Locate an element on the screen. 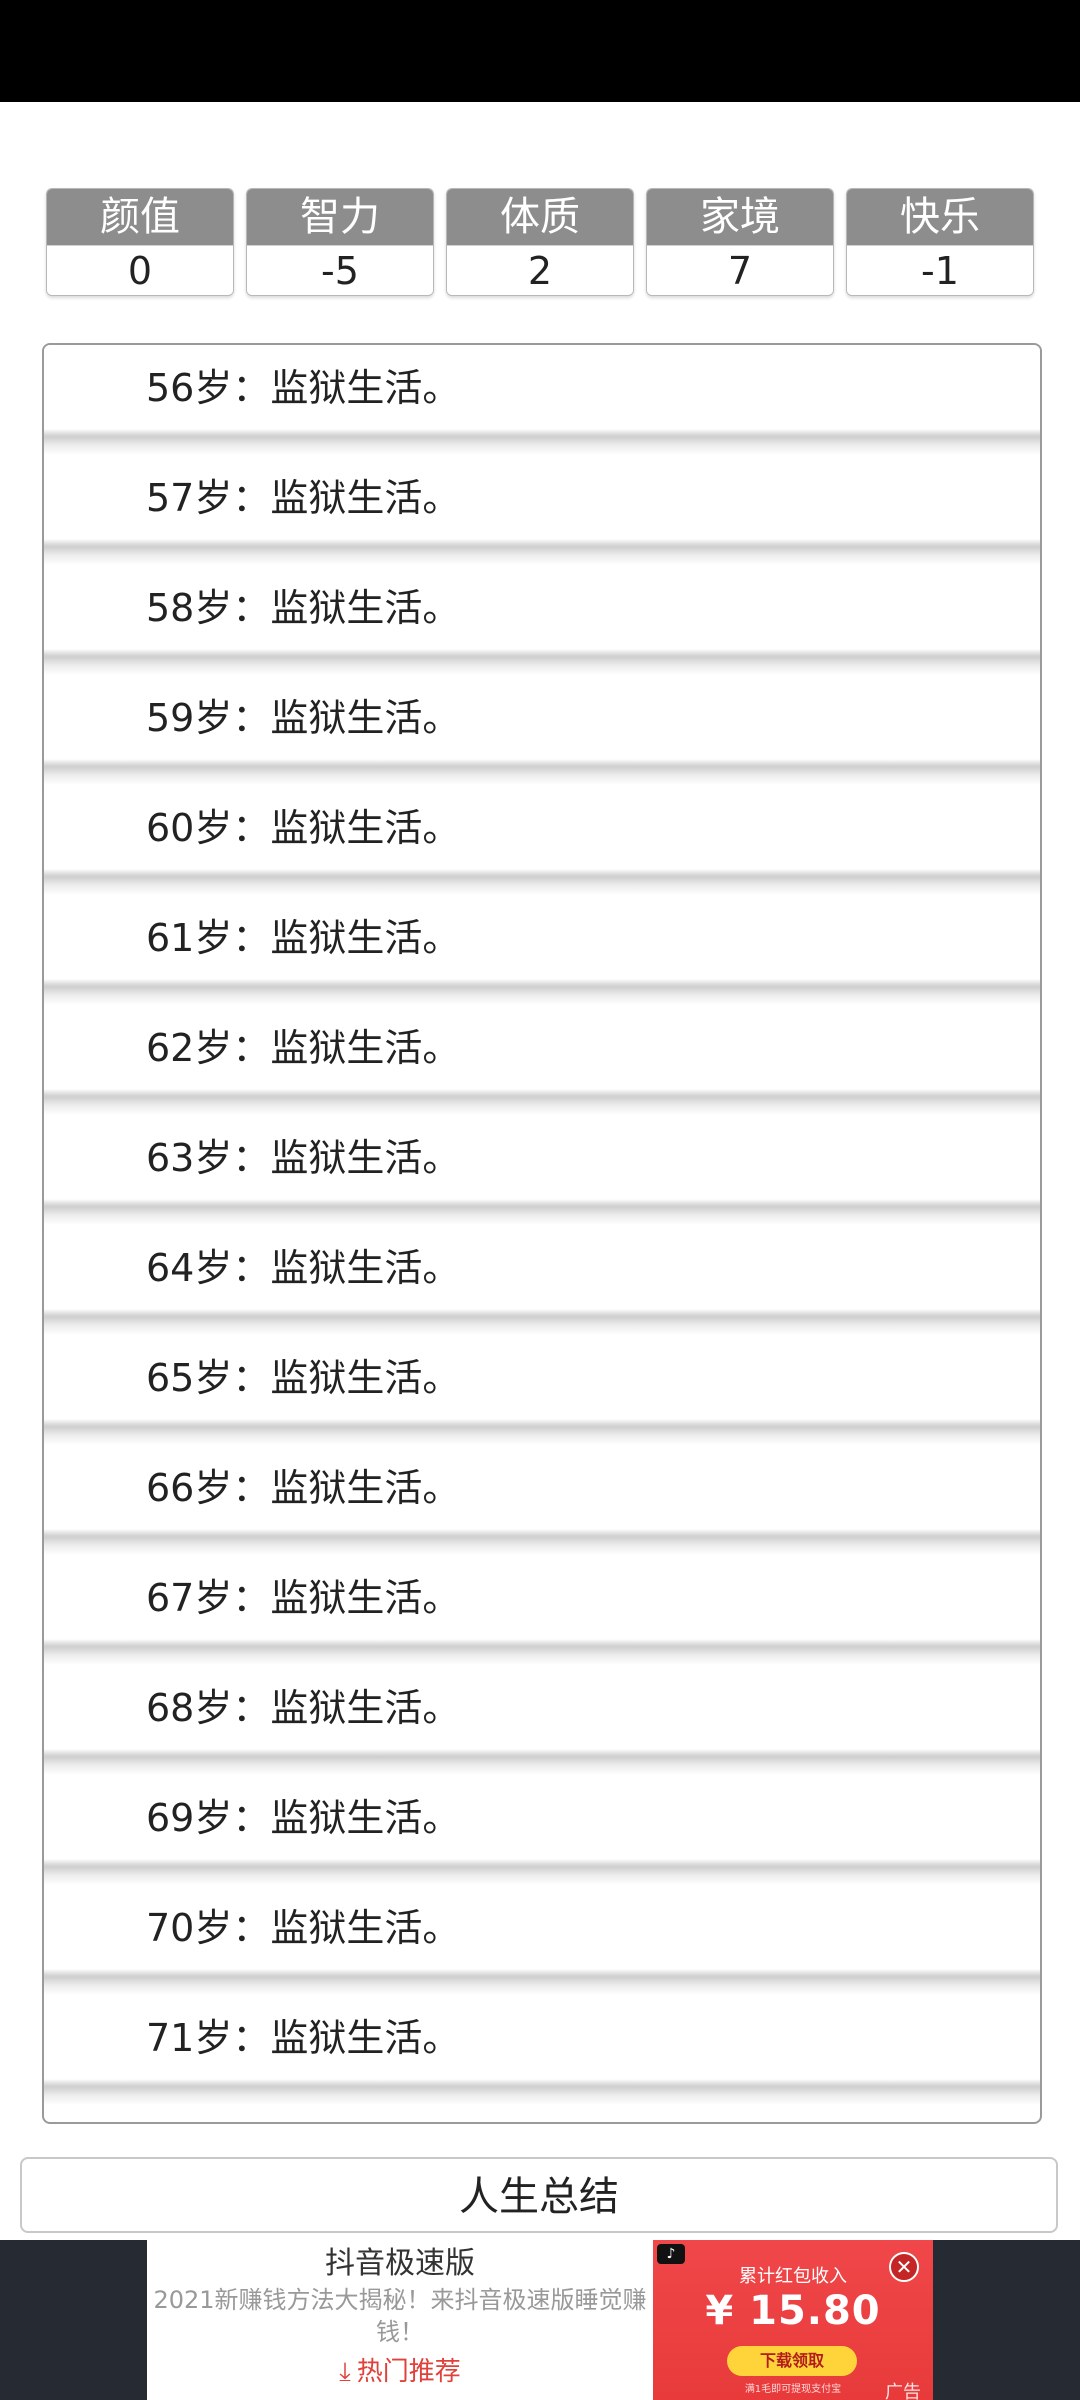 This screenshot has width=1080, height=2400. stat-value: -1 is located at coordinates (940, 270).